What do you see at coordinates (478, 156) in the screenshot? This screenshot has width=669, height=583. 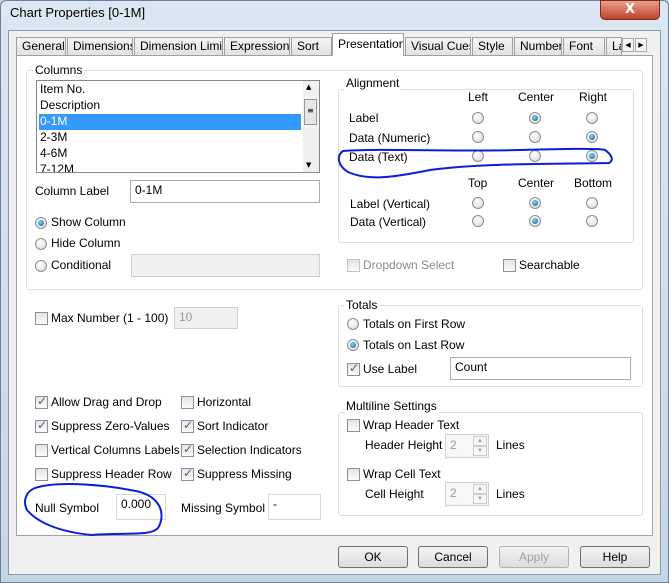 I see `text-left-radio` at bounding box center [478, 156].